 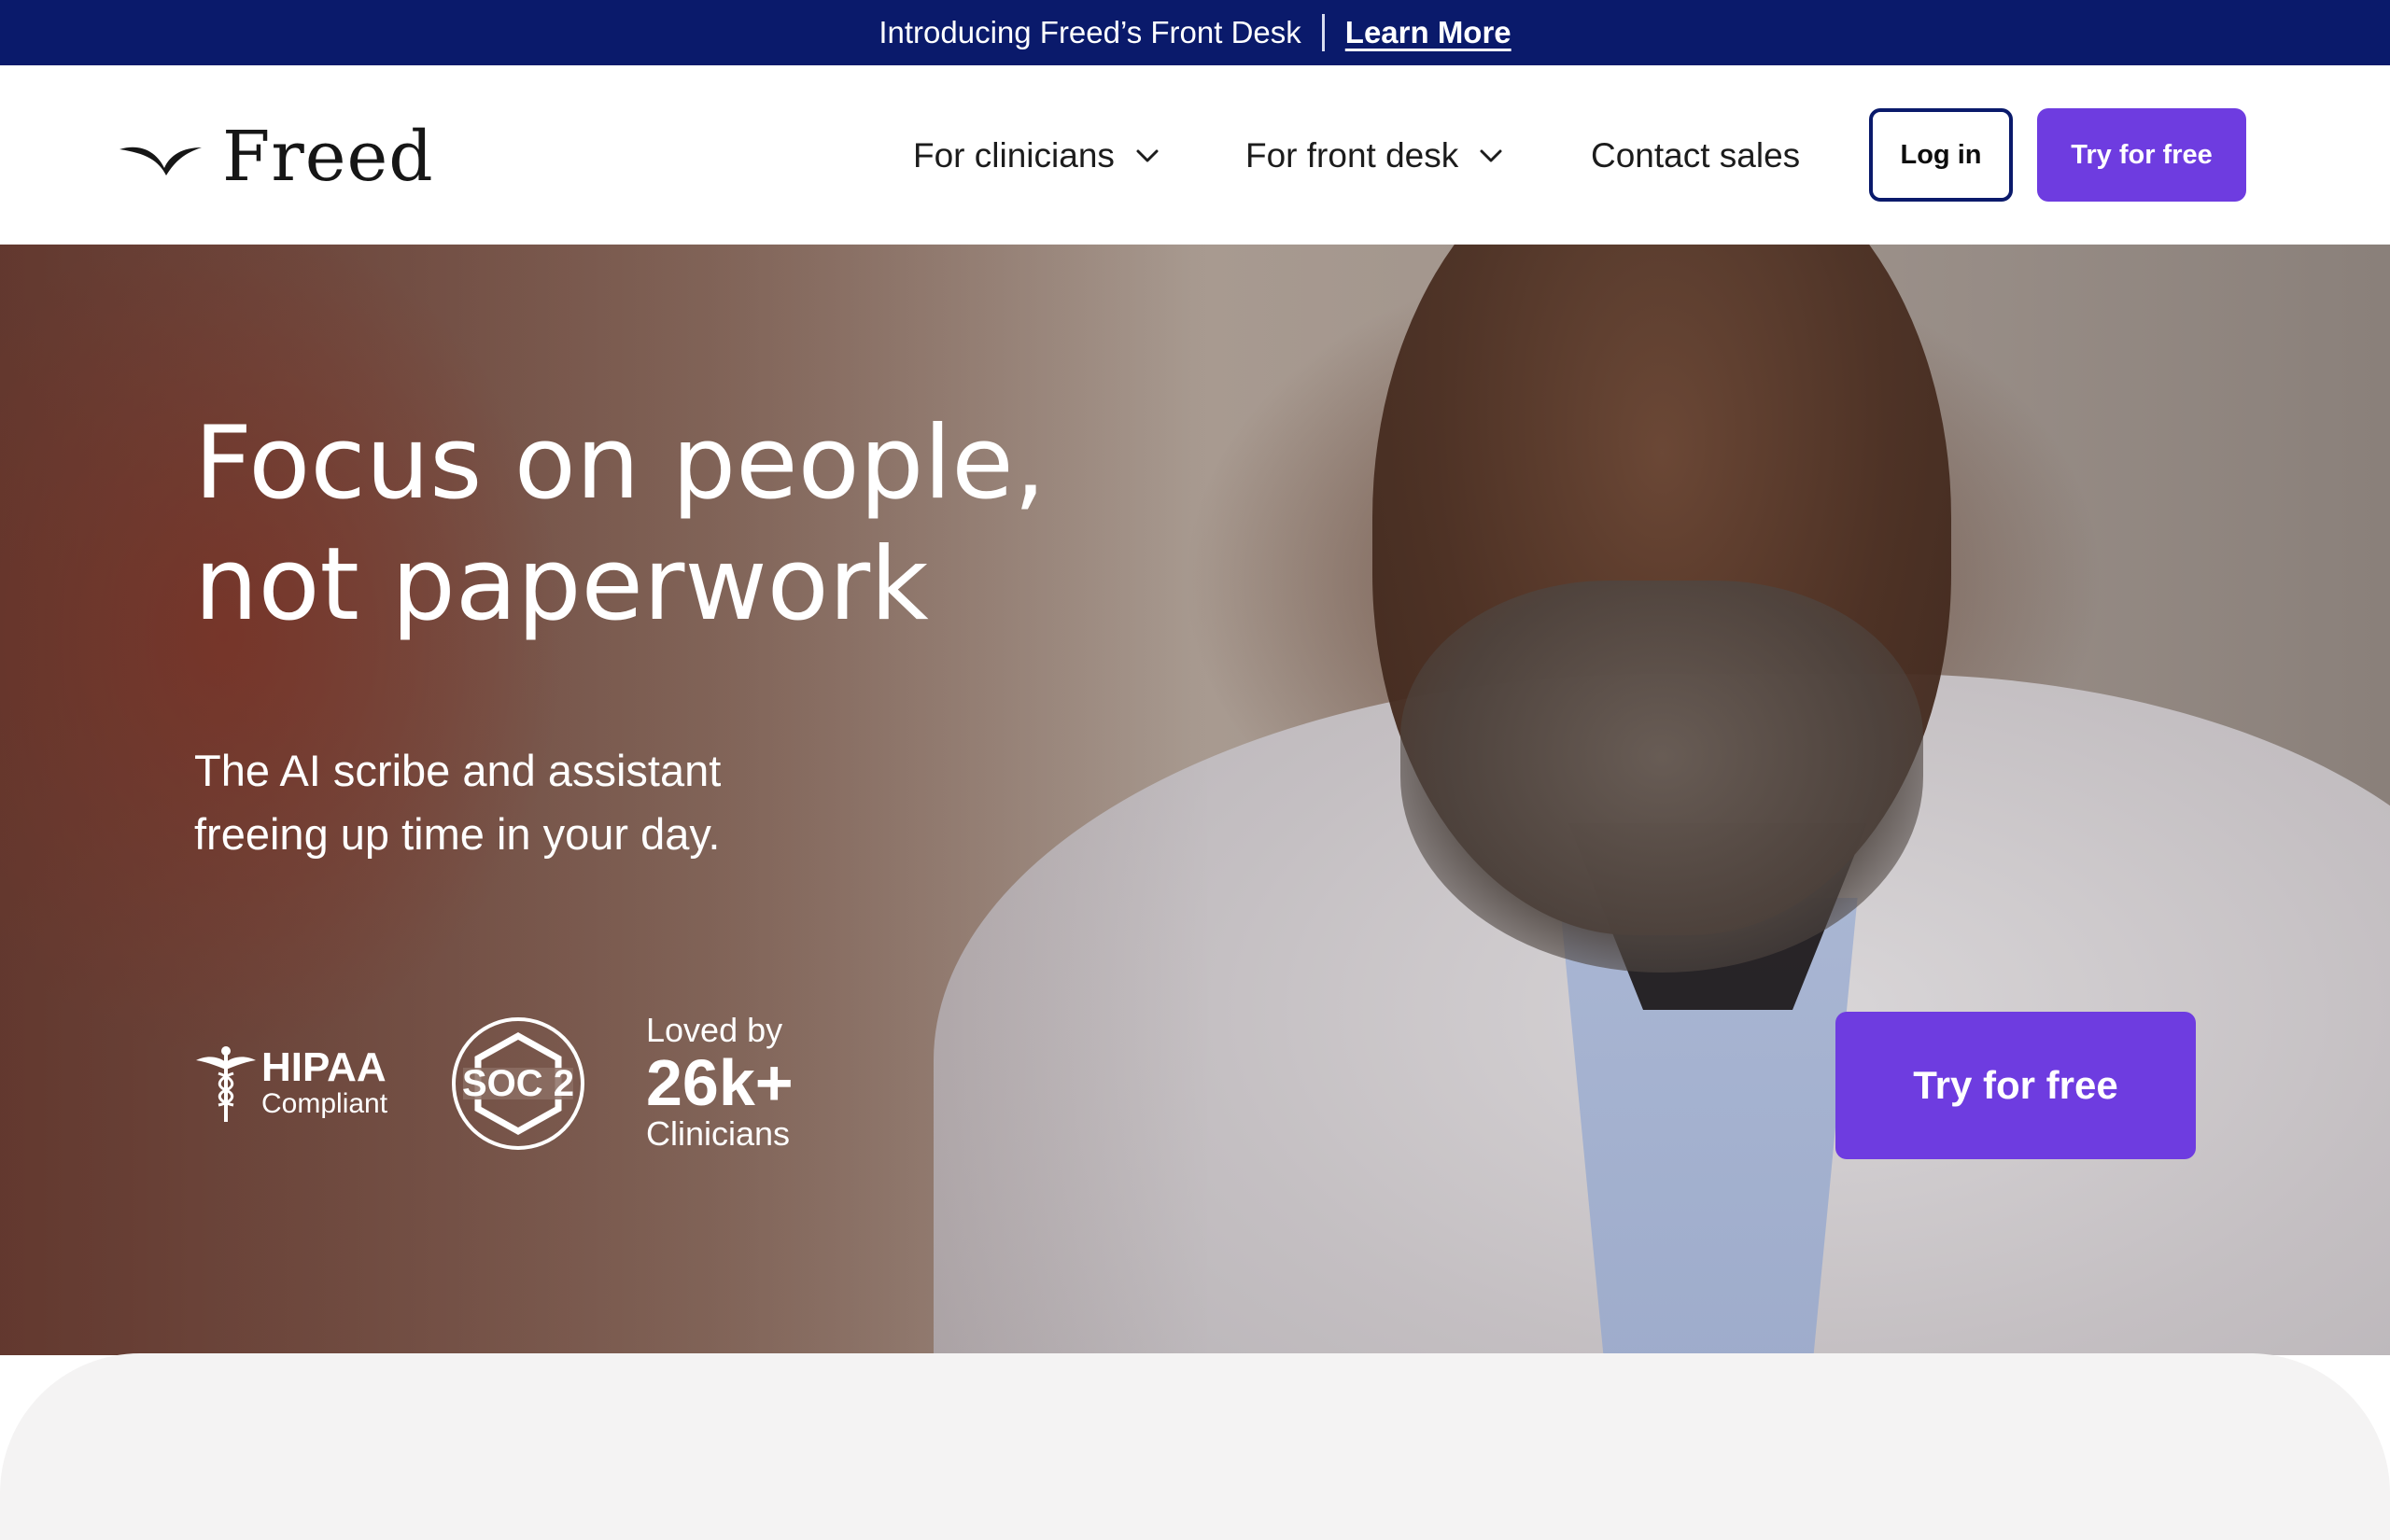 What do you see at coordinates (458, 770) in the screenshot?
I see `hero-subtitle-line-1: The AI scribe and assistant` at bounding box center [458, 770].